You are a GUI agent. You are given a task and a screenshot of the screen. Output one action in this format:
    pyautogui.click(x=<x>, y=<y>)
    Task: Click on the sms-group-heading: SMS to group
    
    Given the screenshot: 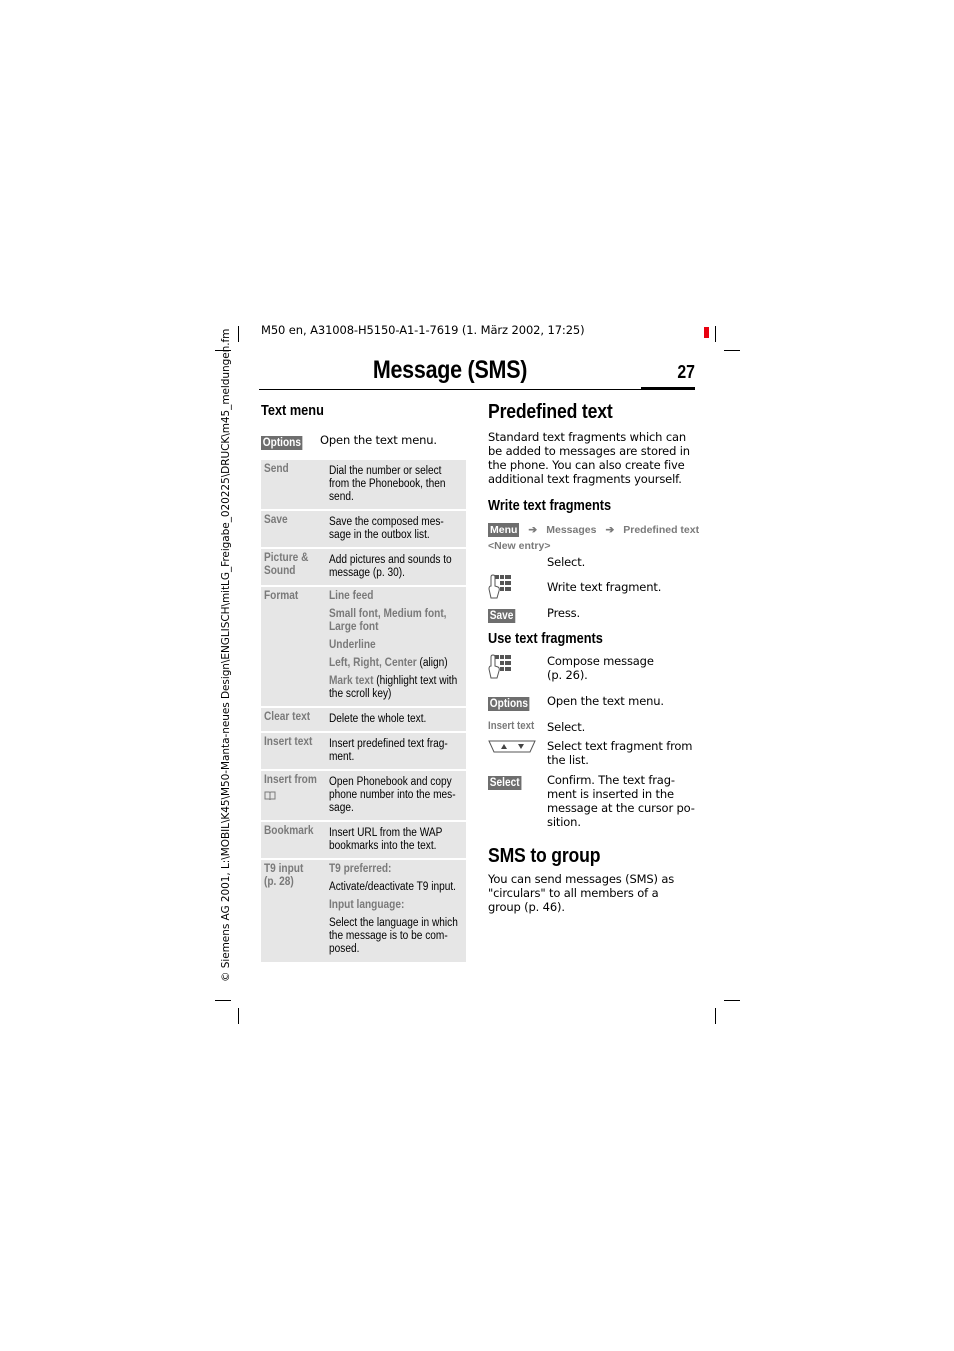 What is the action you would take?
    pyautogui.click(x=544, y=856)
    